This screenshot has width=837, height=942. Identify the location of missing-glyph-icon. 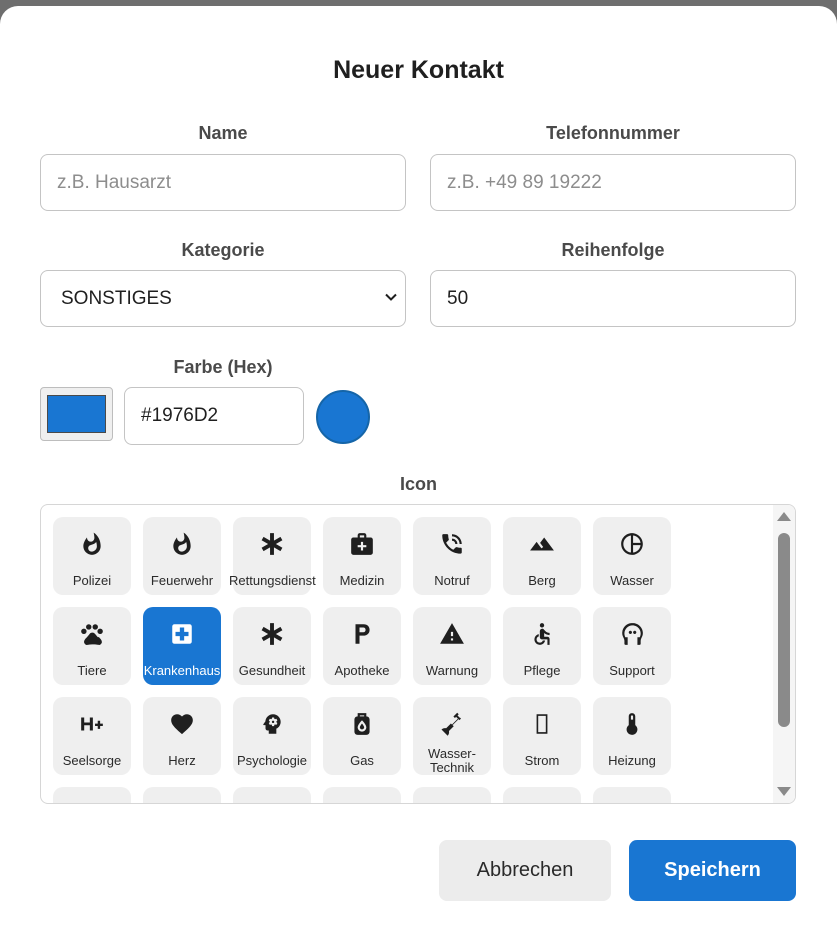
(542, 724).